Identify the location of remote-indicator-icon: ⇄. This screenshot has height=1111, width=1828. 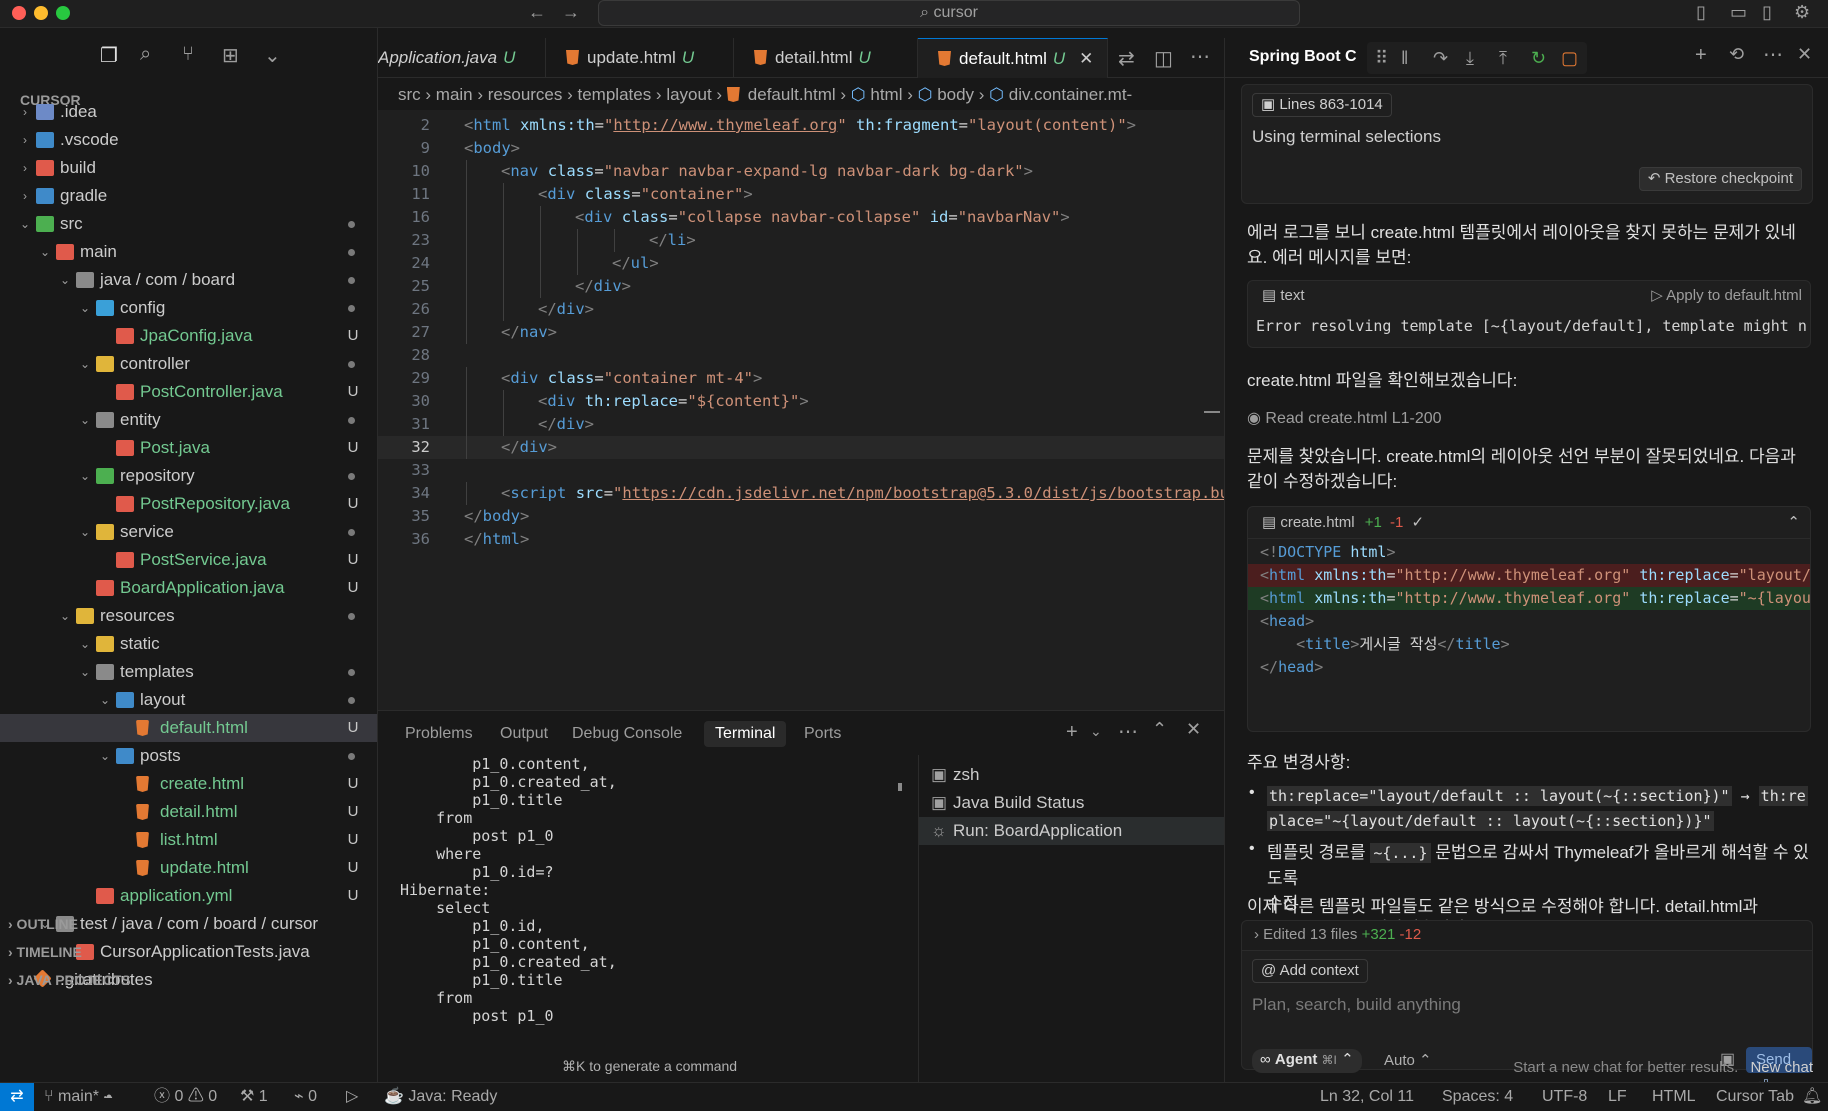
(17, 1097).